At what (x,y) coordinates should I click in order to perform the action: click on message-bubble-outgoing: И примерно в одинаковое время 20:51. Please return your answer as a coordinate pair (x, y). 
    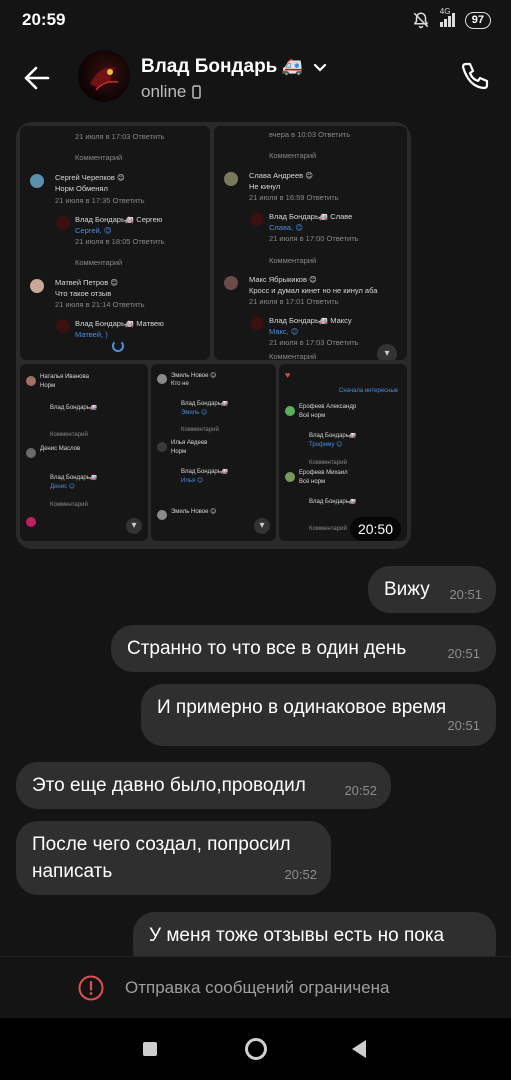
    Looking at the image, I should click on (318, 715).